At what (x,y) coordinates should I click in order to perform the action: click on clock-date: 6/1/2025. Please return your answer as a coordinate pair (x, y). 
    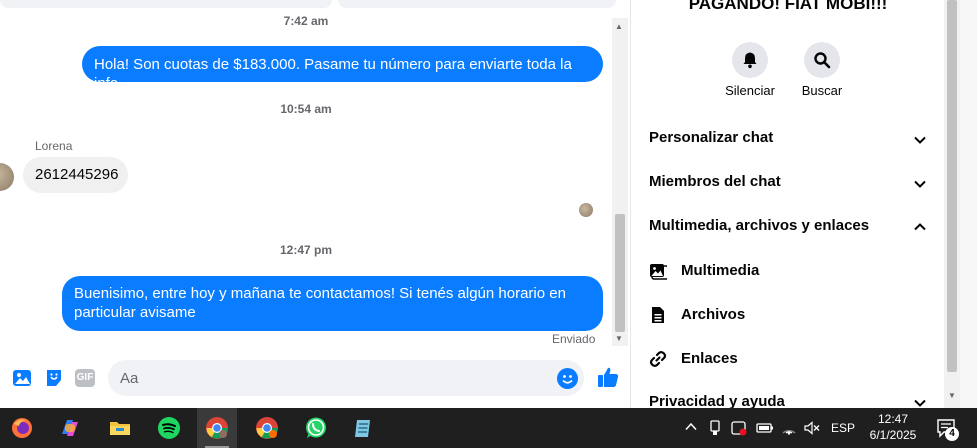
    Looking at the image, I should click on (893, 435).